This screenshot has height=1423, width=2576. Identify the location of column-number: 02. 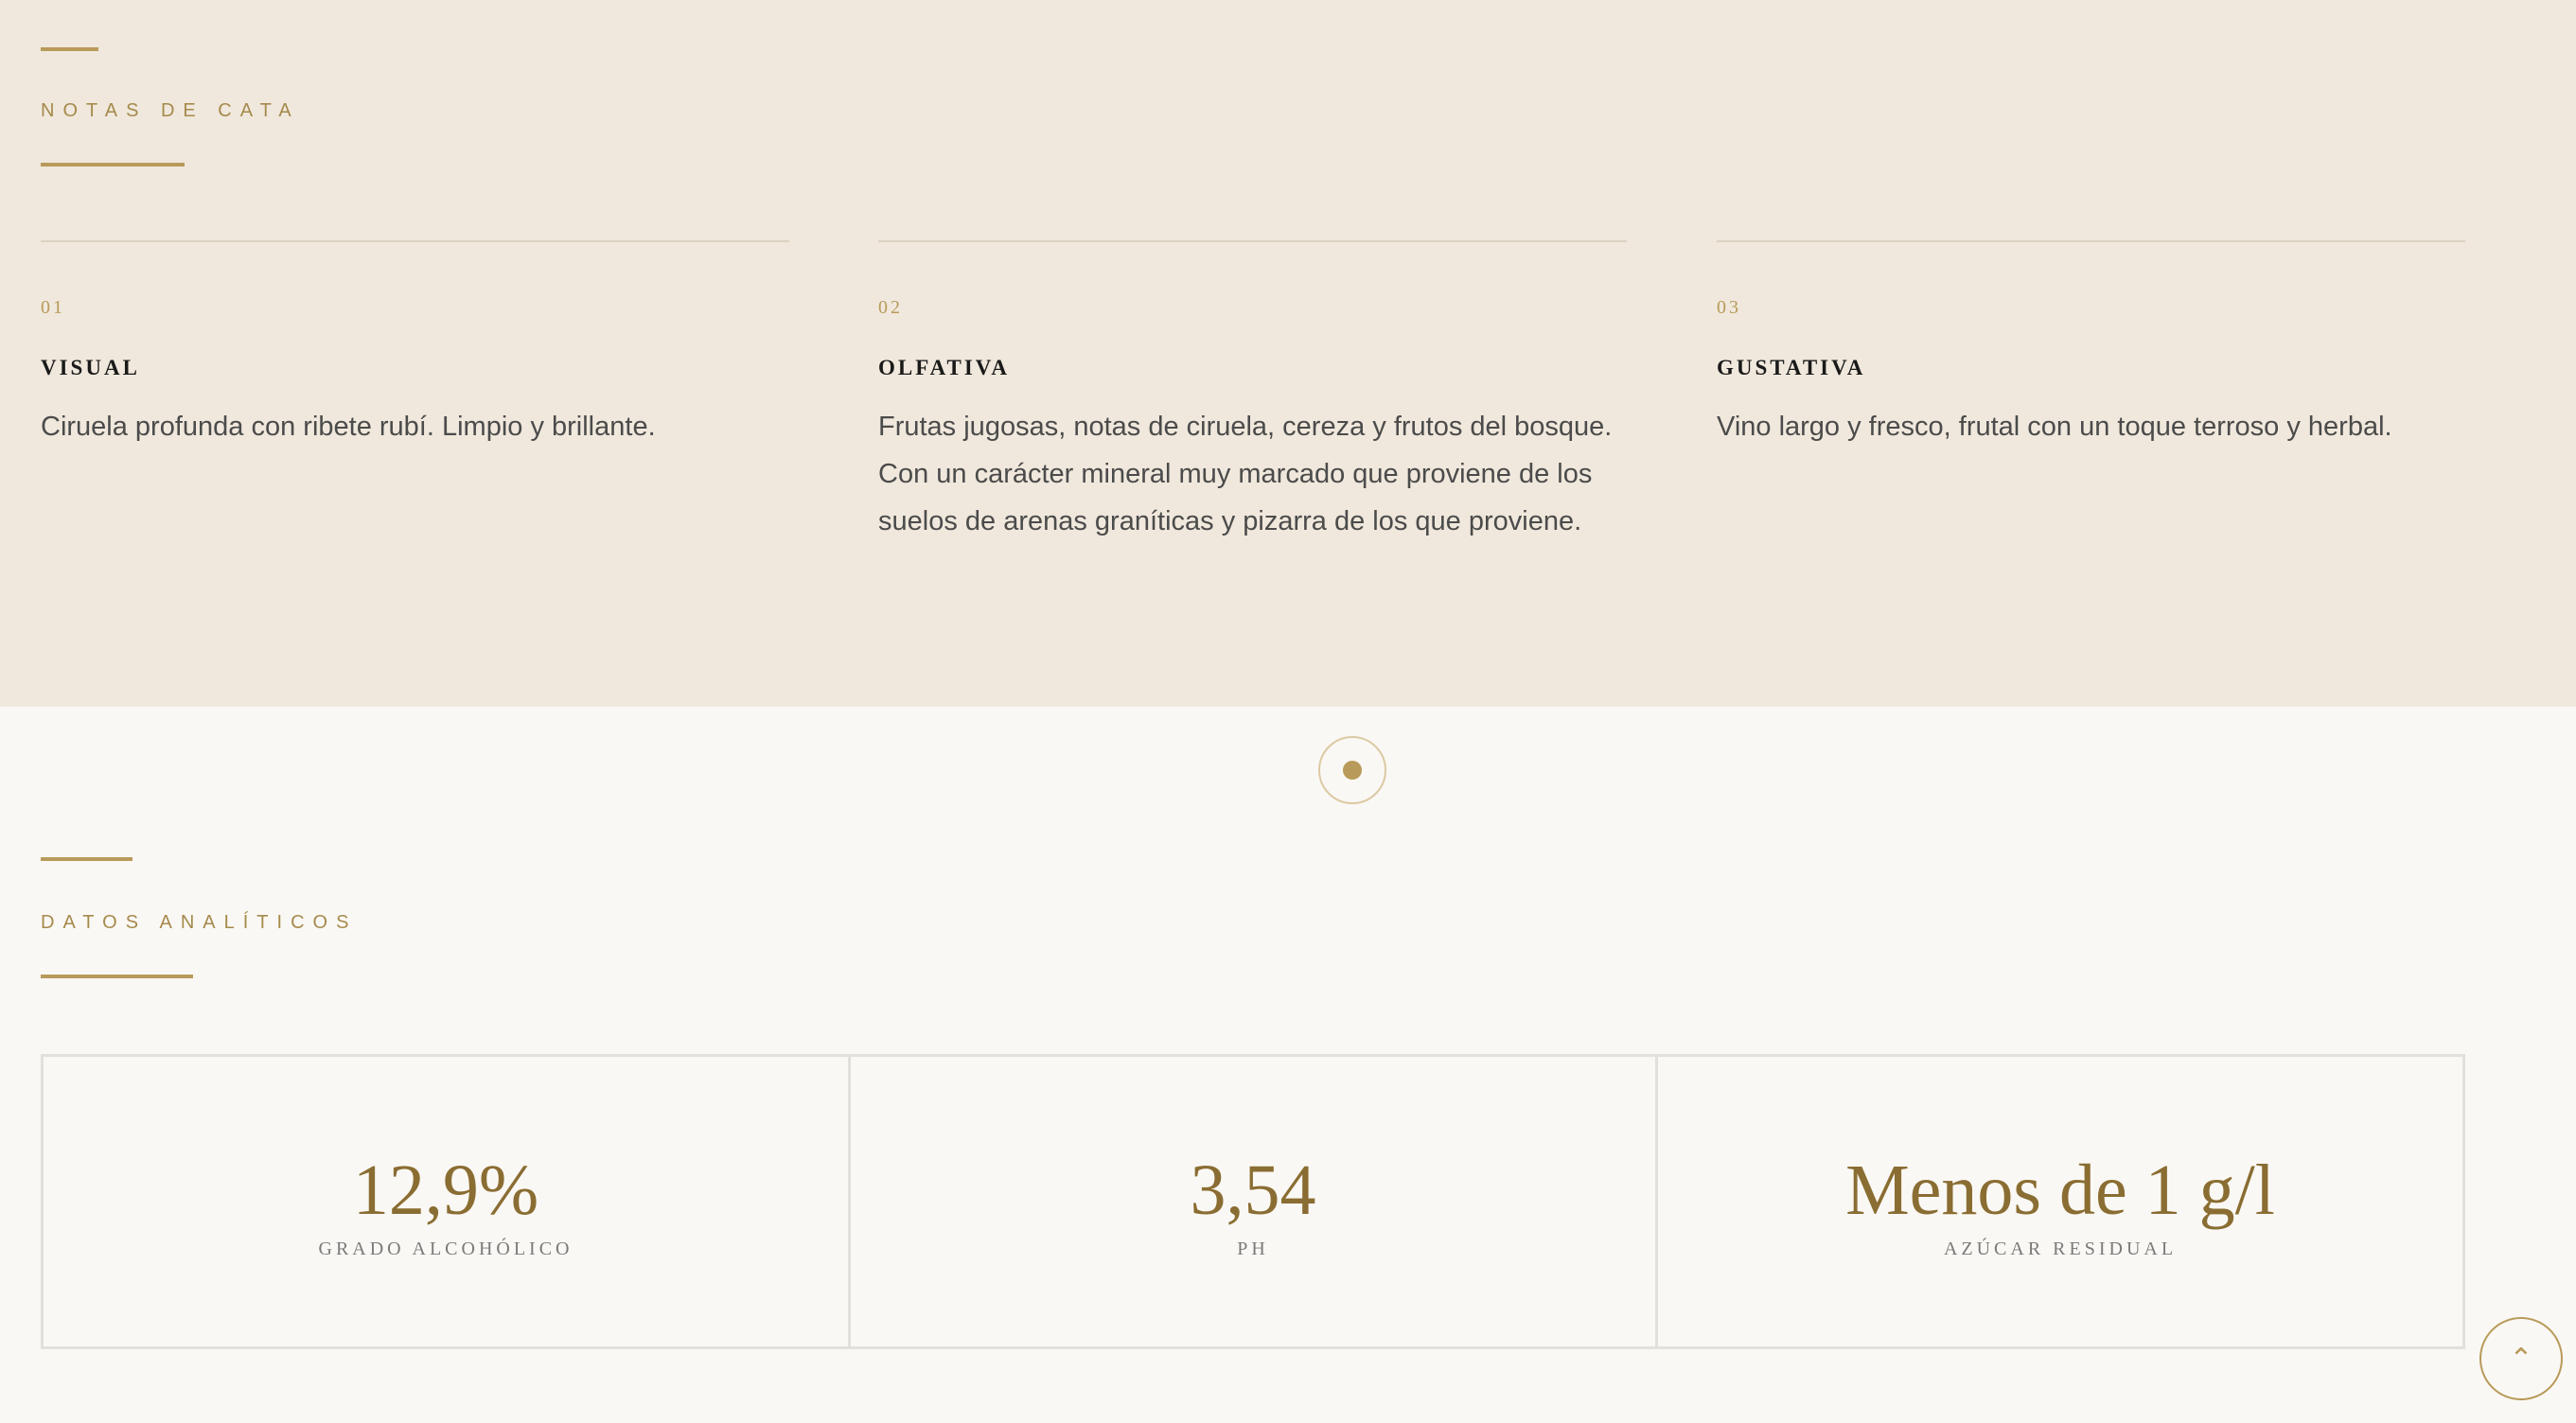
(890, 307).